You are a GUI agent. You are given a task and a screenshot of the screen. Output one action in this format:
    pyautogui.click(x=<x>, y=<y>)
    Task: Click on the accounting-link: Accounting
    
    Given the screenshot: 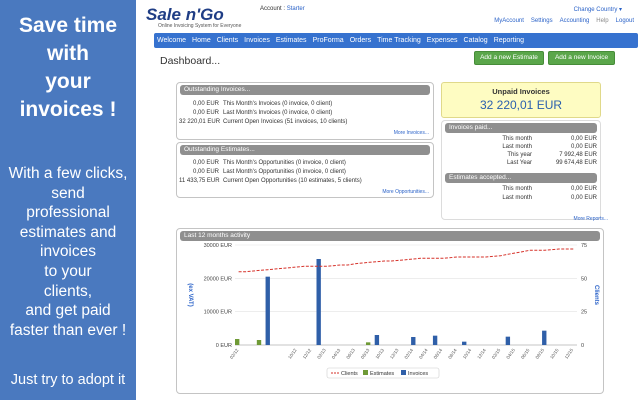 What is the action you would take?
    pyautogui.click(x=575, y=21)
    